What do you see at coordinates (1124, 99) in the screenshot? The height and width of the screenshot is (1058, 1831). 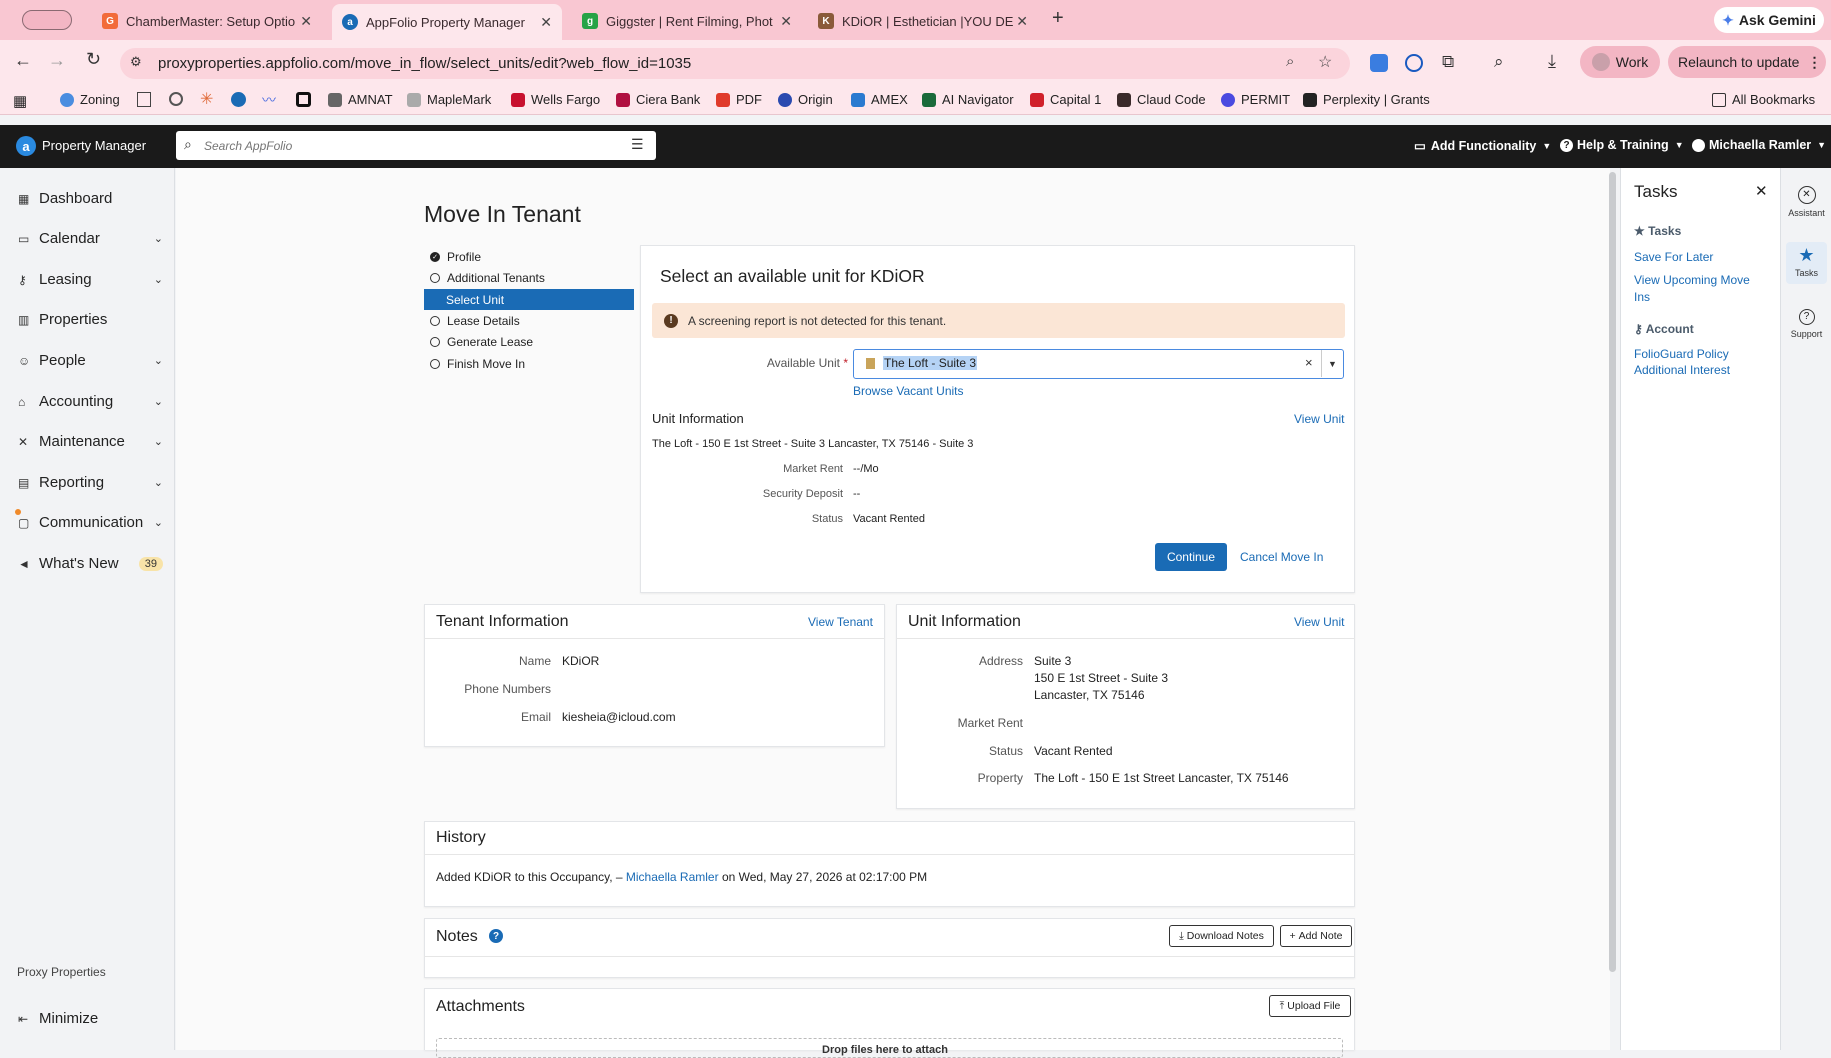 I see `claud-code-bookmark-icon` at bounding box center [1124, 99].